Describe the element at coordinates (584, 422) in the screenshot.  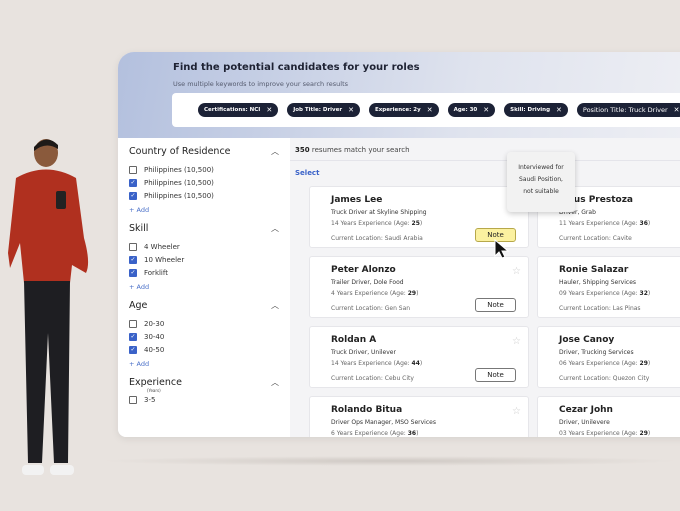
I see `candidate-role: Driver, Unilevere` at that location.